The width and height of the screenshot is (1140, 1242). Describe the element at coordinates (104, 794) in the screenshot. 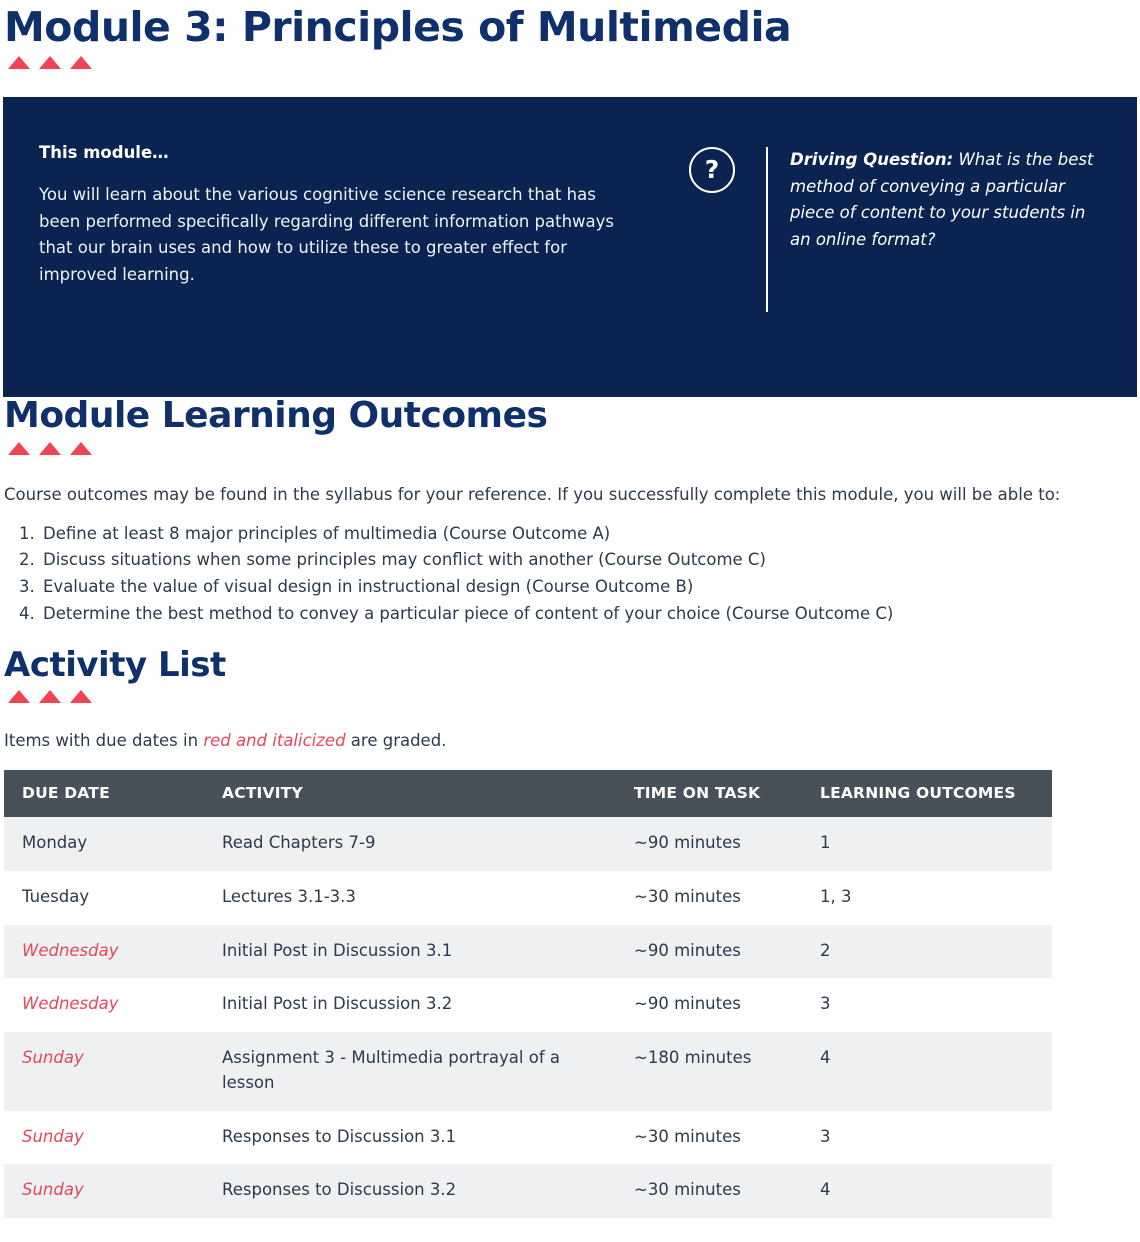

I see `column-header-due-date: DUE DATE` at that location.